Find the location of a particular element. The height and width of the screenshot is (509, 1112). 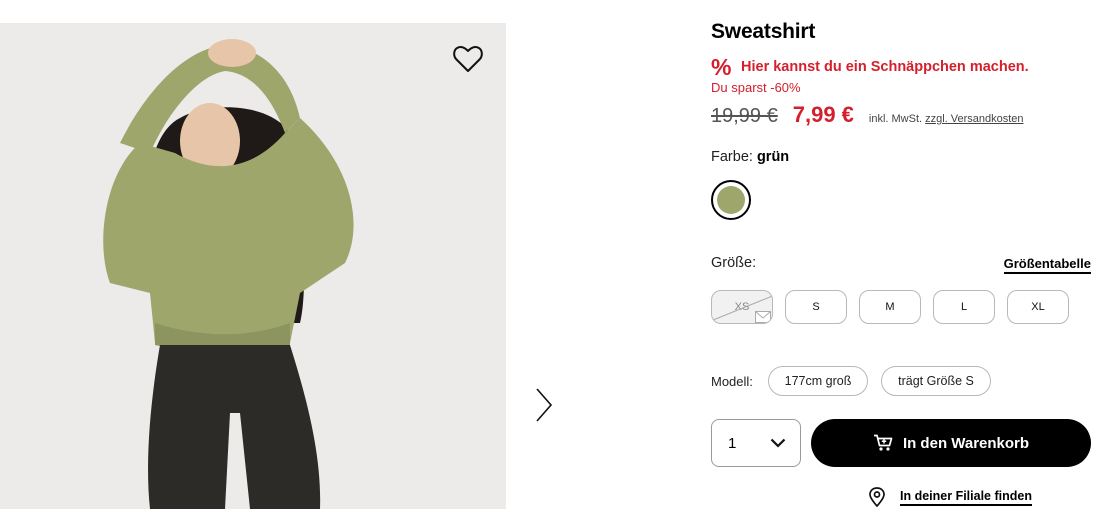

sale-price: 7,99 € is located at coordinates (823, 114).